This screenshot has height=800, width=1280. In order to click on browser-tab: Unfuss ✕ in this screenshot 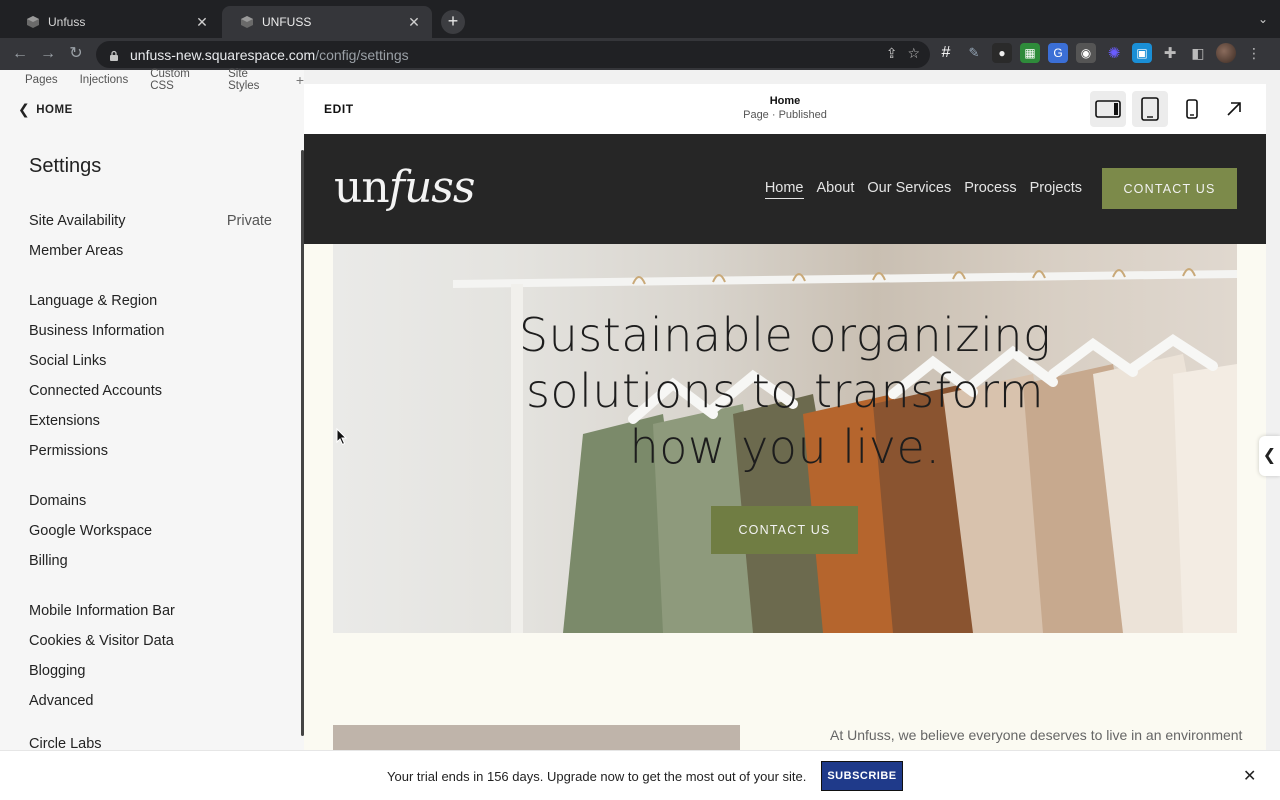, I will do `click(114, 22)`.